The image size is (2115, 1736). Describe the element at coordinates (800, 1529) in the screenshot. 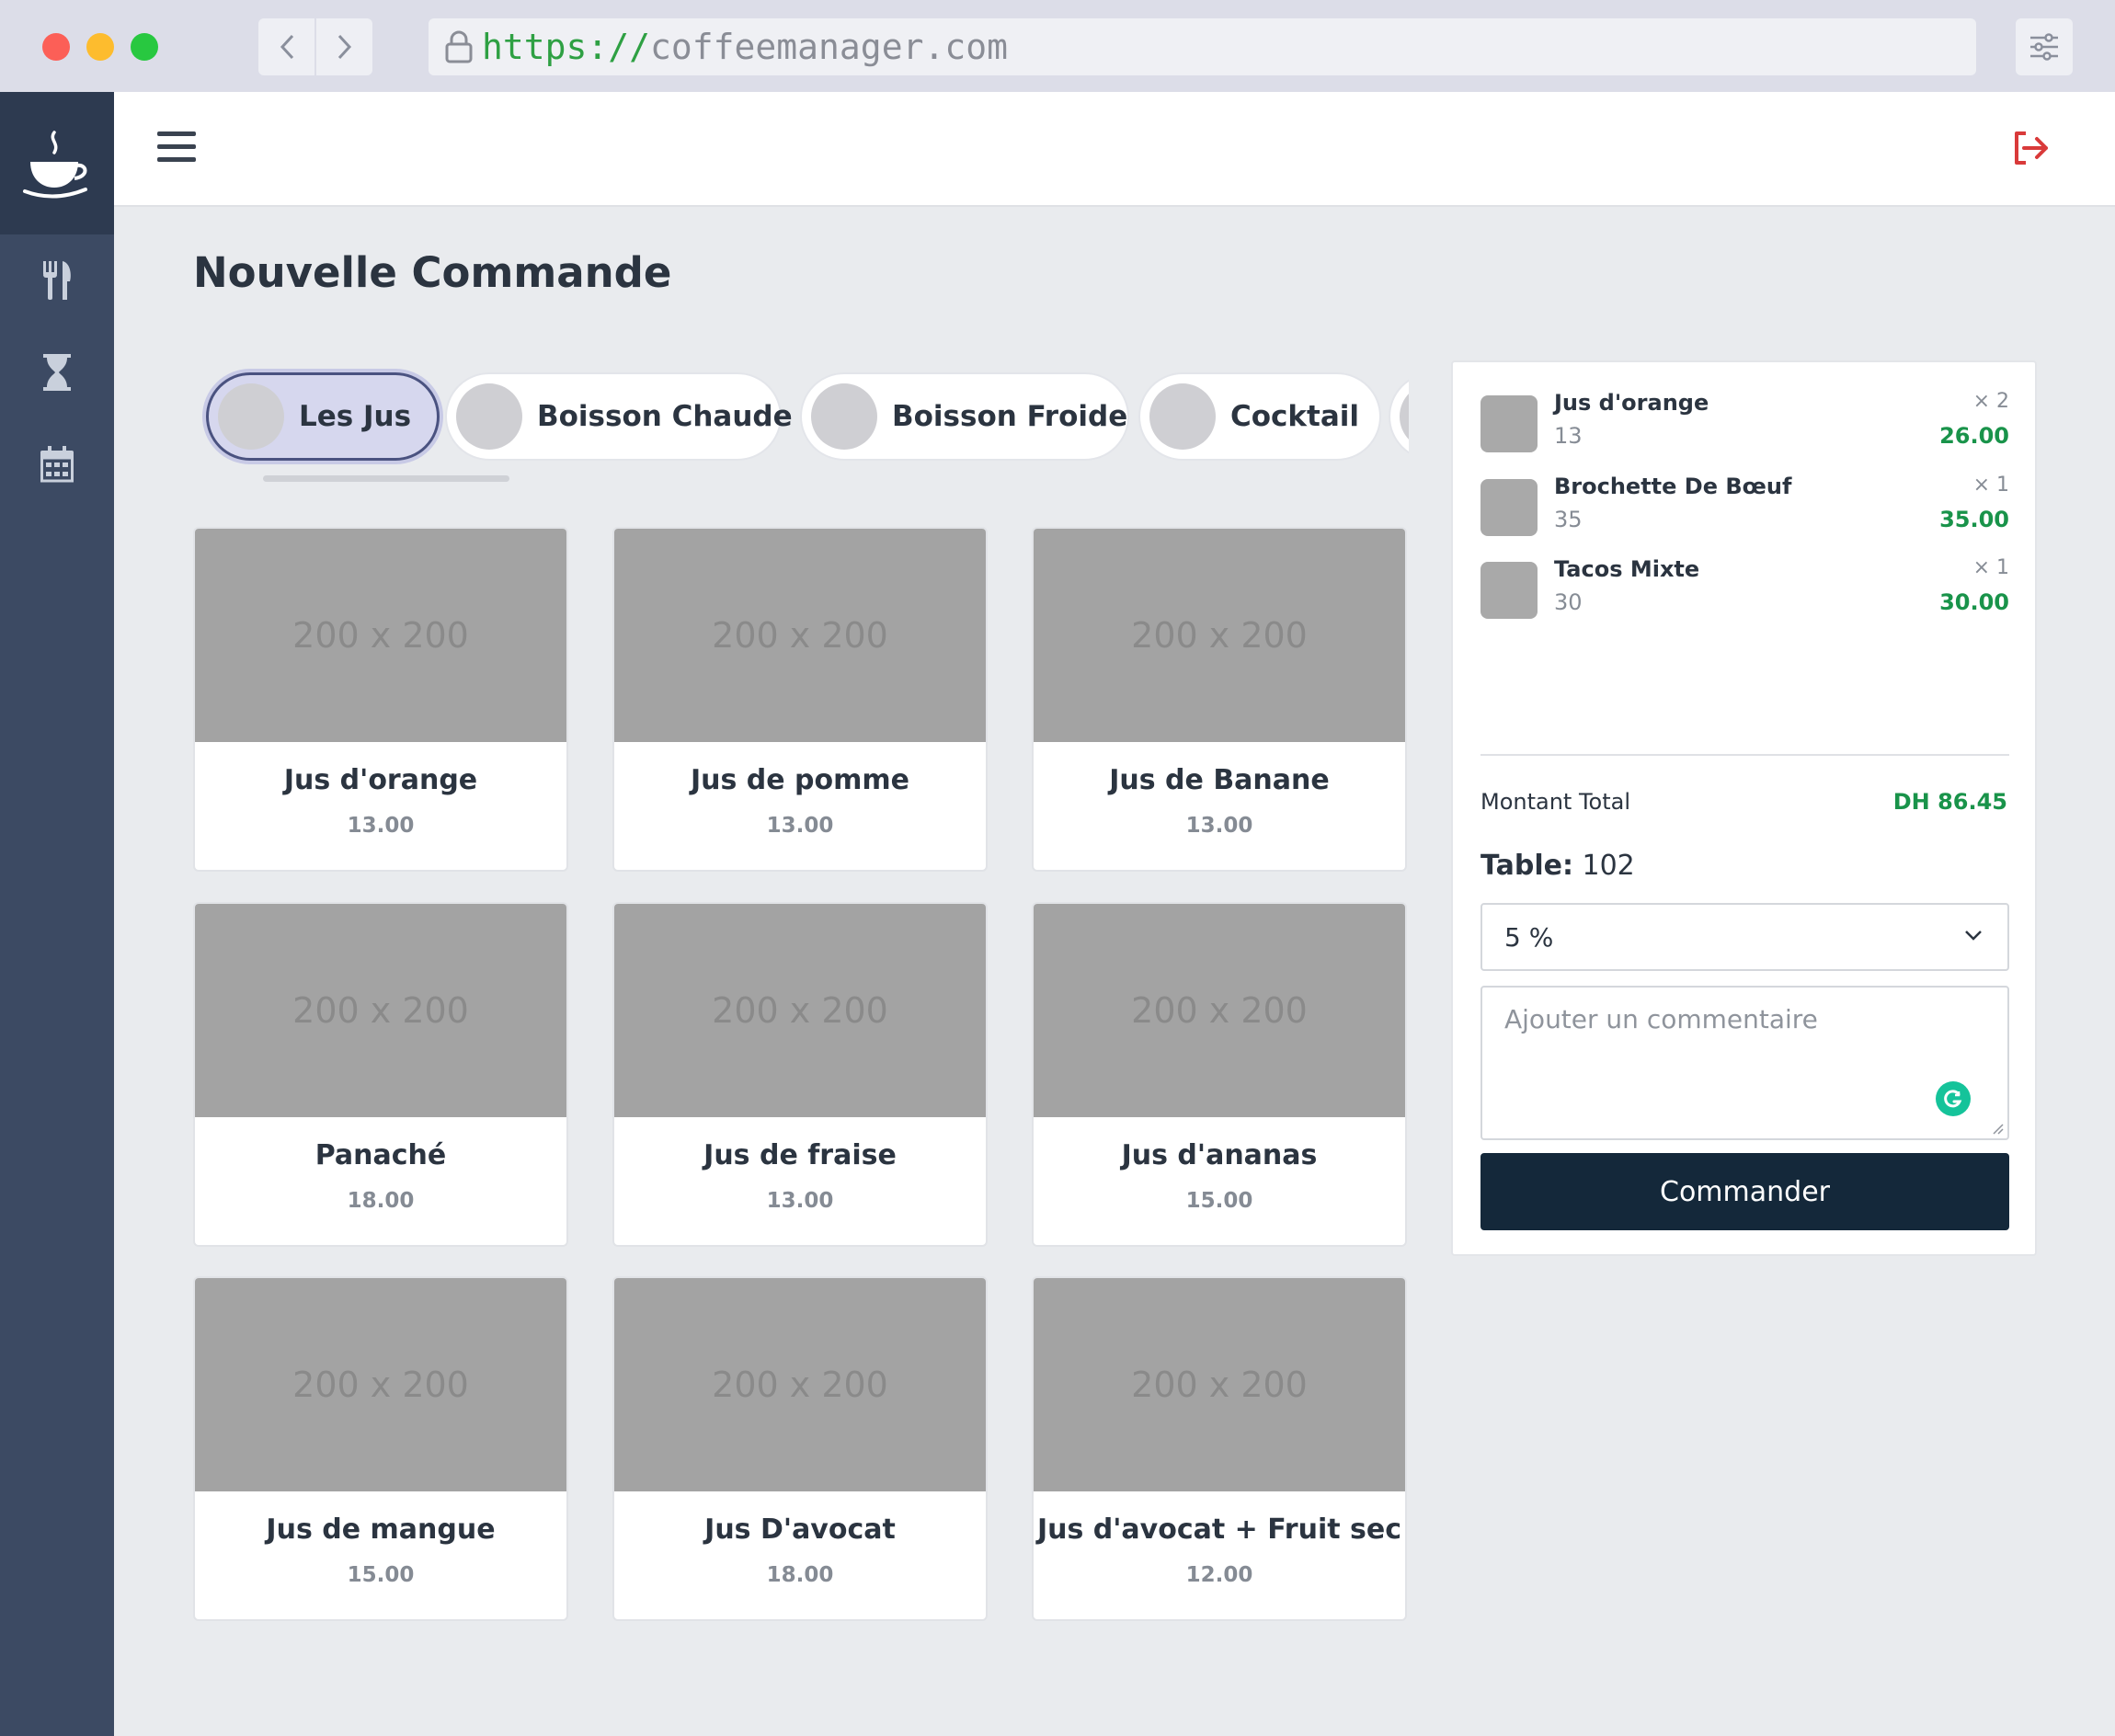

I see `product-name: Jus D'avocat` at that location.